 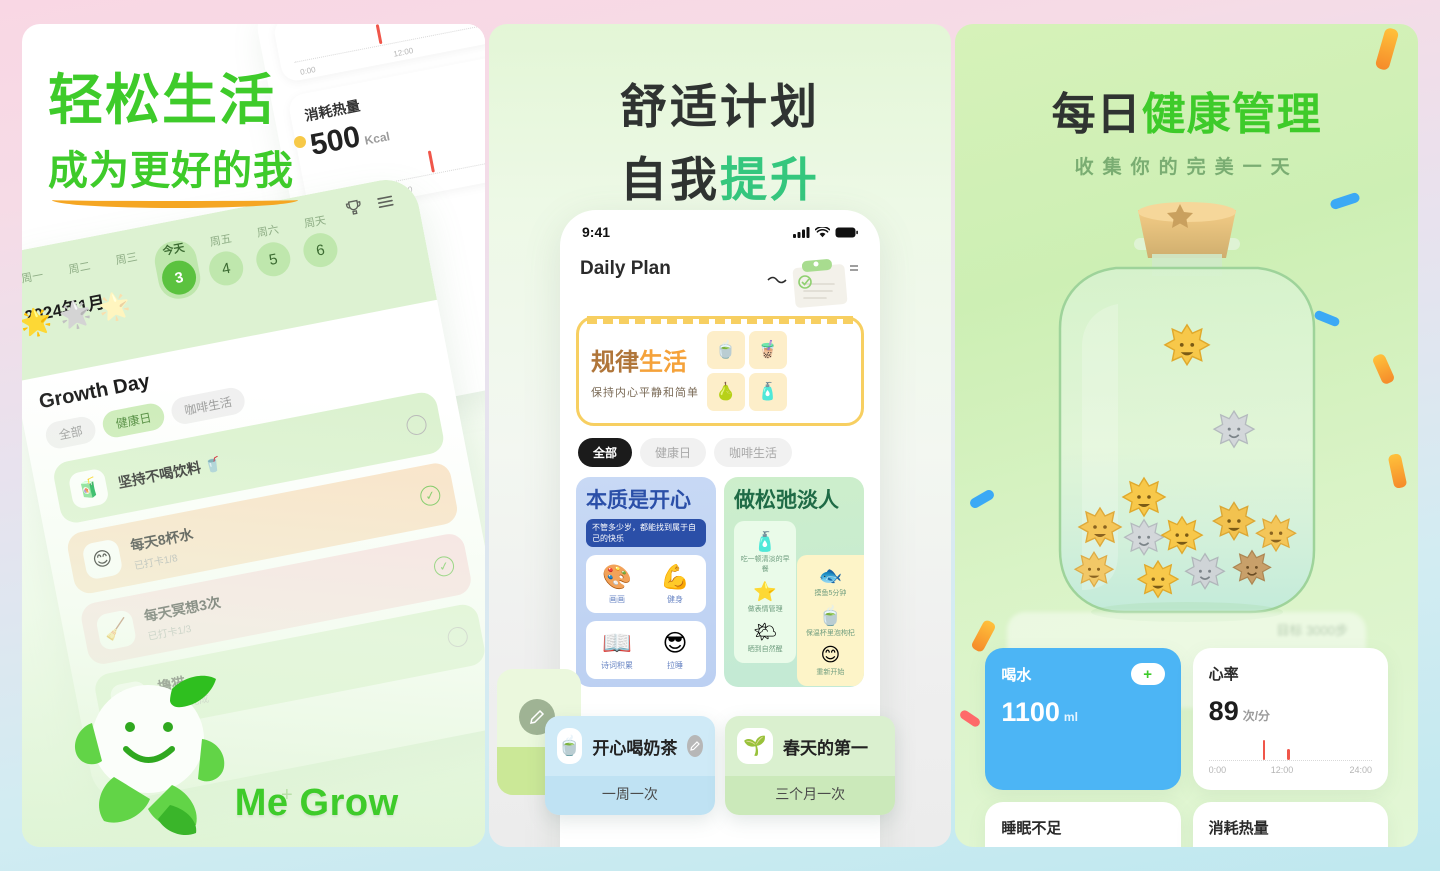 I want to click on battery-icon, so click(x=846, y=232).